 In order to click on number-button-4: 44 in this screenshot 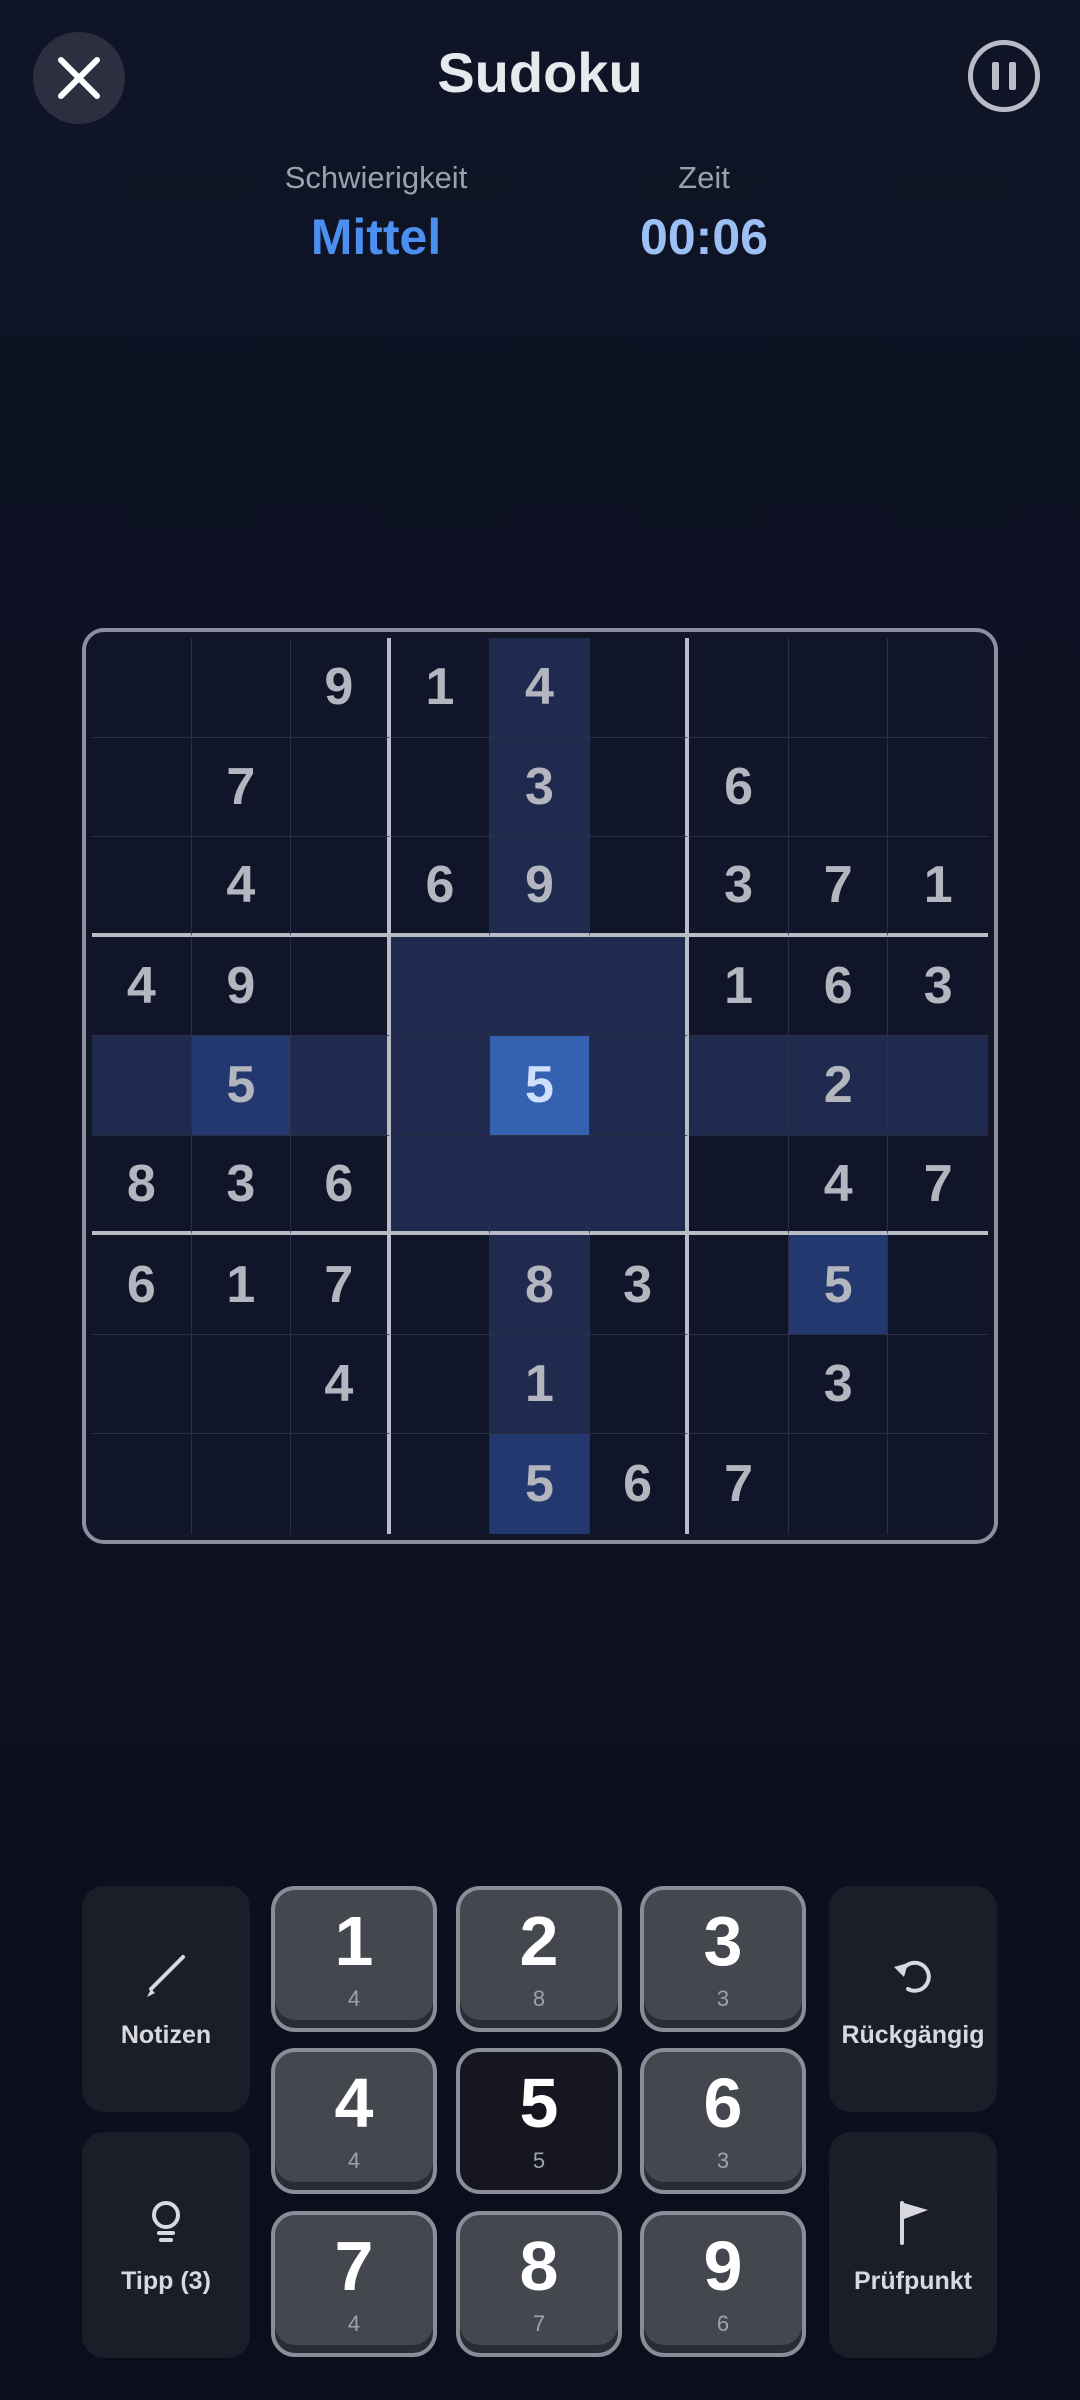, I will do `click(354, 2121)`.